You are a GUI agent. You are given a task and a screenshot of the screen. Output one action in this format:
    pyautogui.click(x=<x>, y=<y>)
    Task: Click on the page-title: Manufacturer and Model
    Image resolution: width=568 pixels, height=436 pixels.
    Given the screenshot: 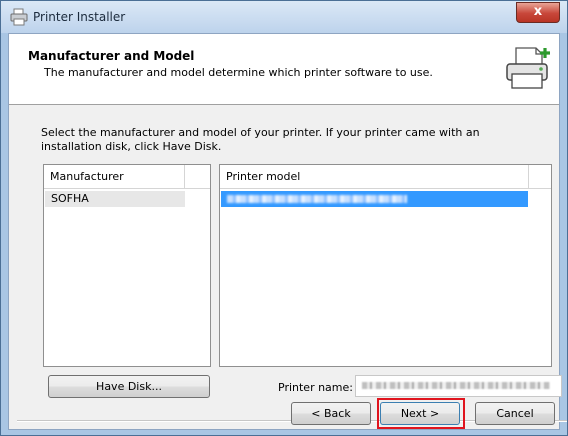 What is the action you would take?
    pyautogui.click(x=111, y=56)
    